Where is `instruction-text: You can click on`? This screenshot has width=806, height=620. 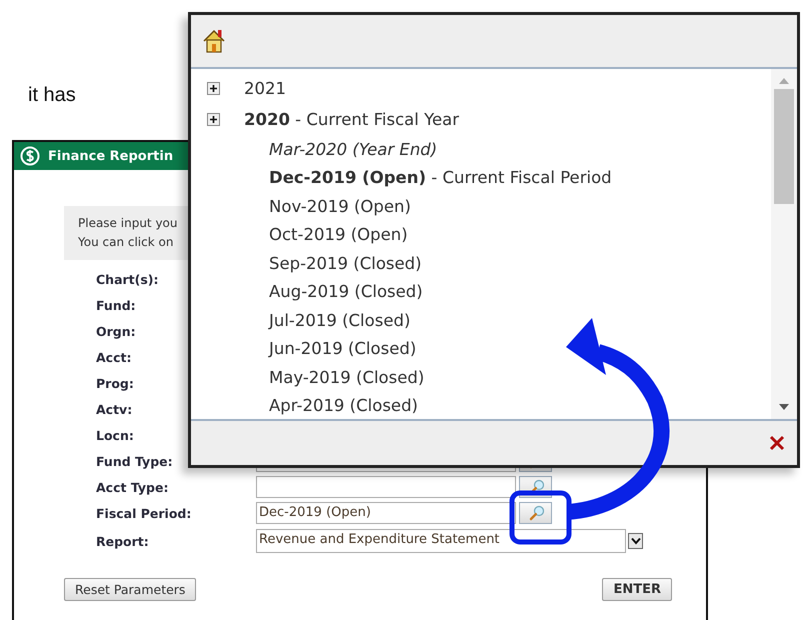 instruction-text: You can click on is located at coordinates (126, 242).